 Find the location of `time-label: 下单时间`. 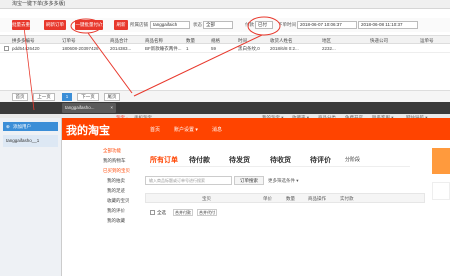

time-label: 下单时间 is located at coordinates (287, 24).